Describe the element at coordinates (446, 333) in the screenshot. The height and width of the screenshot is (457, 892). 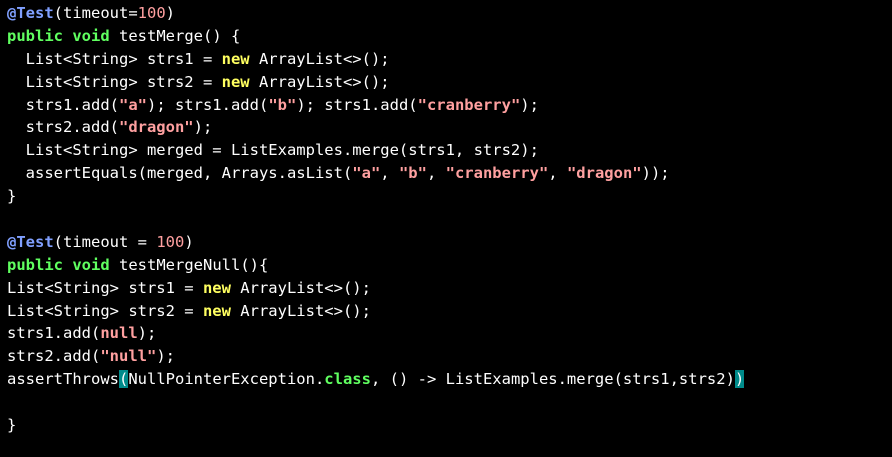
I see `code-line: strs1.add(null);` at that location.